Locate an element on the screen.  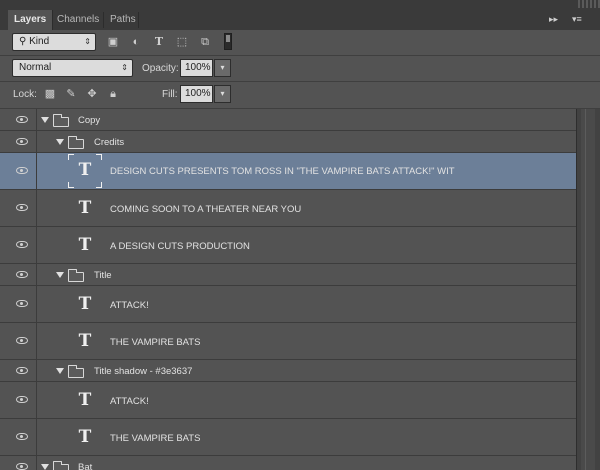
scrollbar-track-line is located at coordinates (585, 289).